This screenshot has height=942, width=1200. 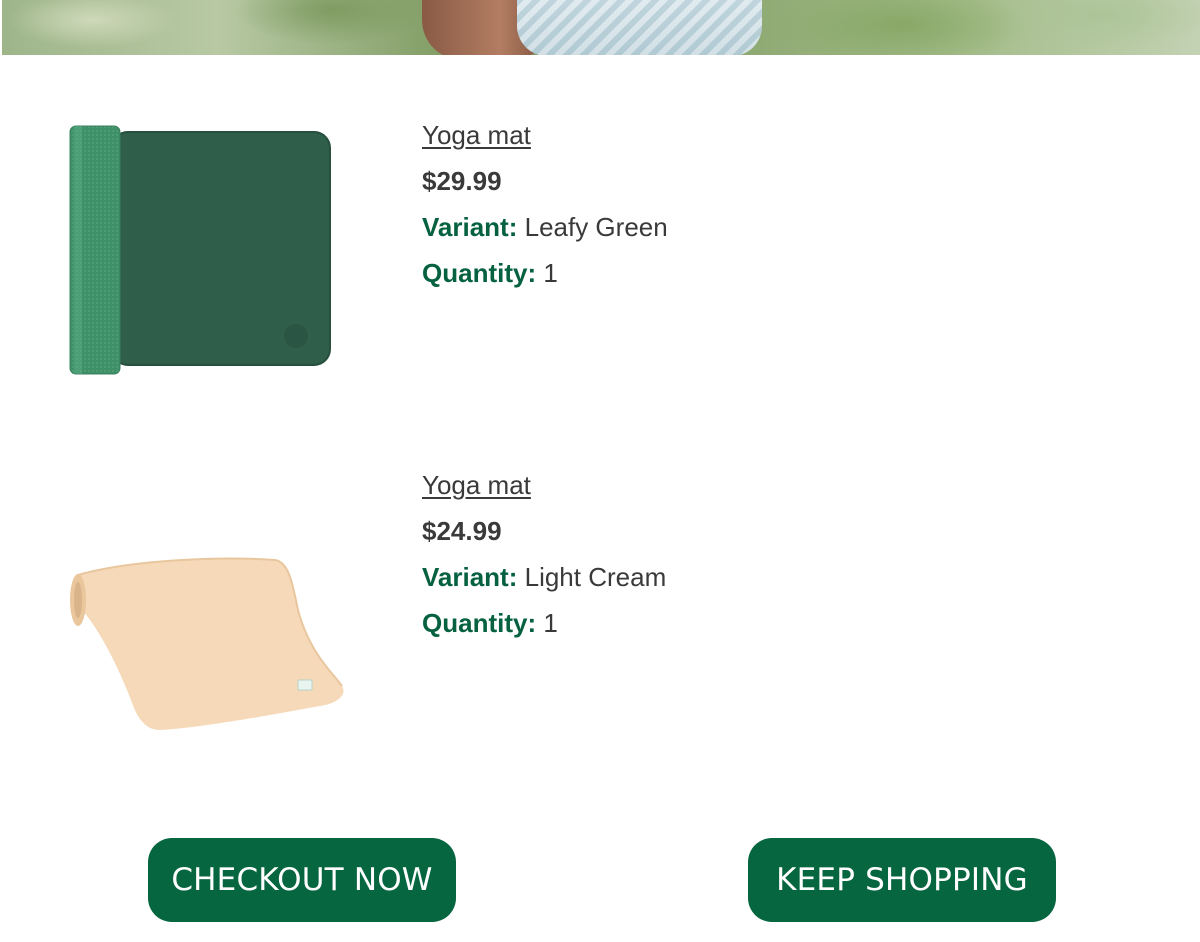 I want to click on hero-banner-image, so click(x=601, y=27).